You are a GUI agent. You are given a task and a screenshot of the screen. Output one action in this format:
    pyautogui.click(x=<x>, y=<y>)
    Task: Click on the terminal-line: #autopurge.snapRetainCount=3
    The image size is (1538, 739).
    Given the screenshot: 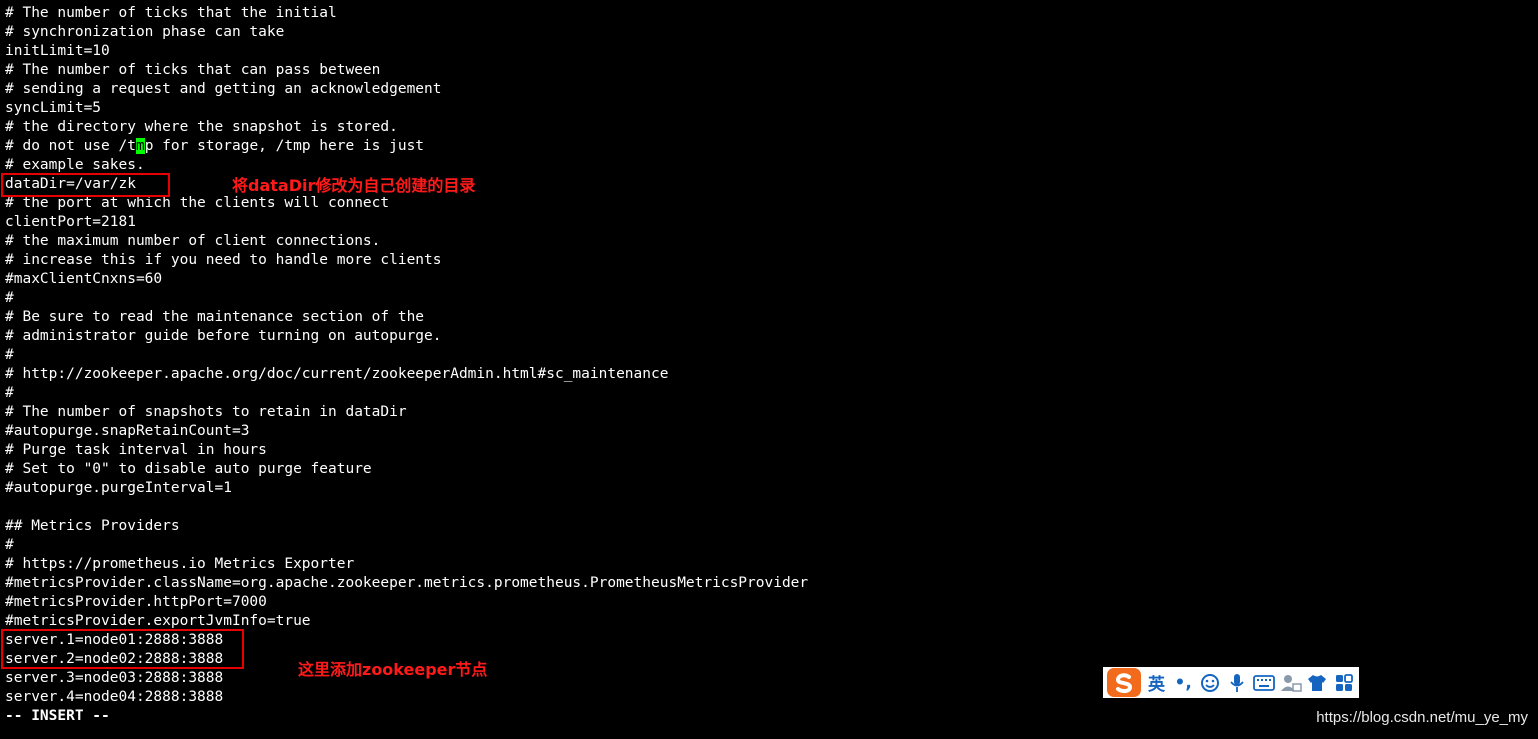 What is the action you would take?
    pyautogui.click(x=127, y=431)
    